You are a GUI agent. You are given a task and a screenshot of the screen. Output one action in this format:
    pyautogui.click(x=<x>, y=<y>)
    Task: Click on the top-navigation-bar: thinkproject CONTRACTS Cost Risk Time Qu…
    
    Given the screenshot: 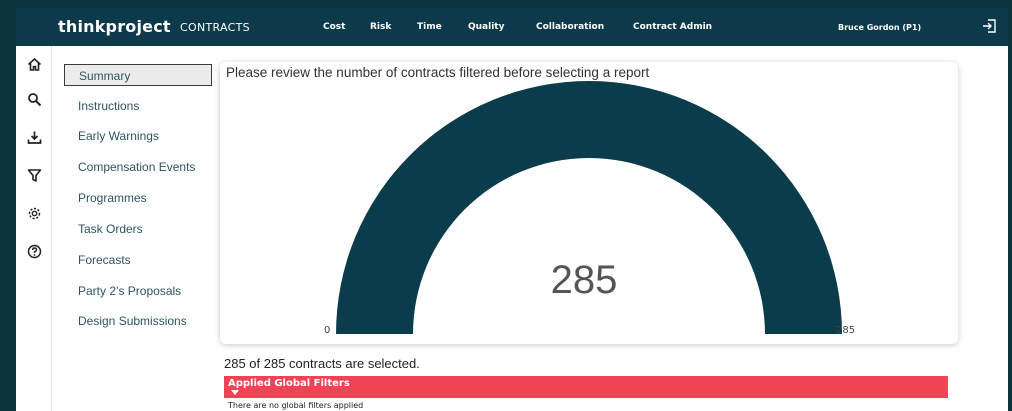 What is the action you would take?
    pyautogui.click(x=512, y=27)
    